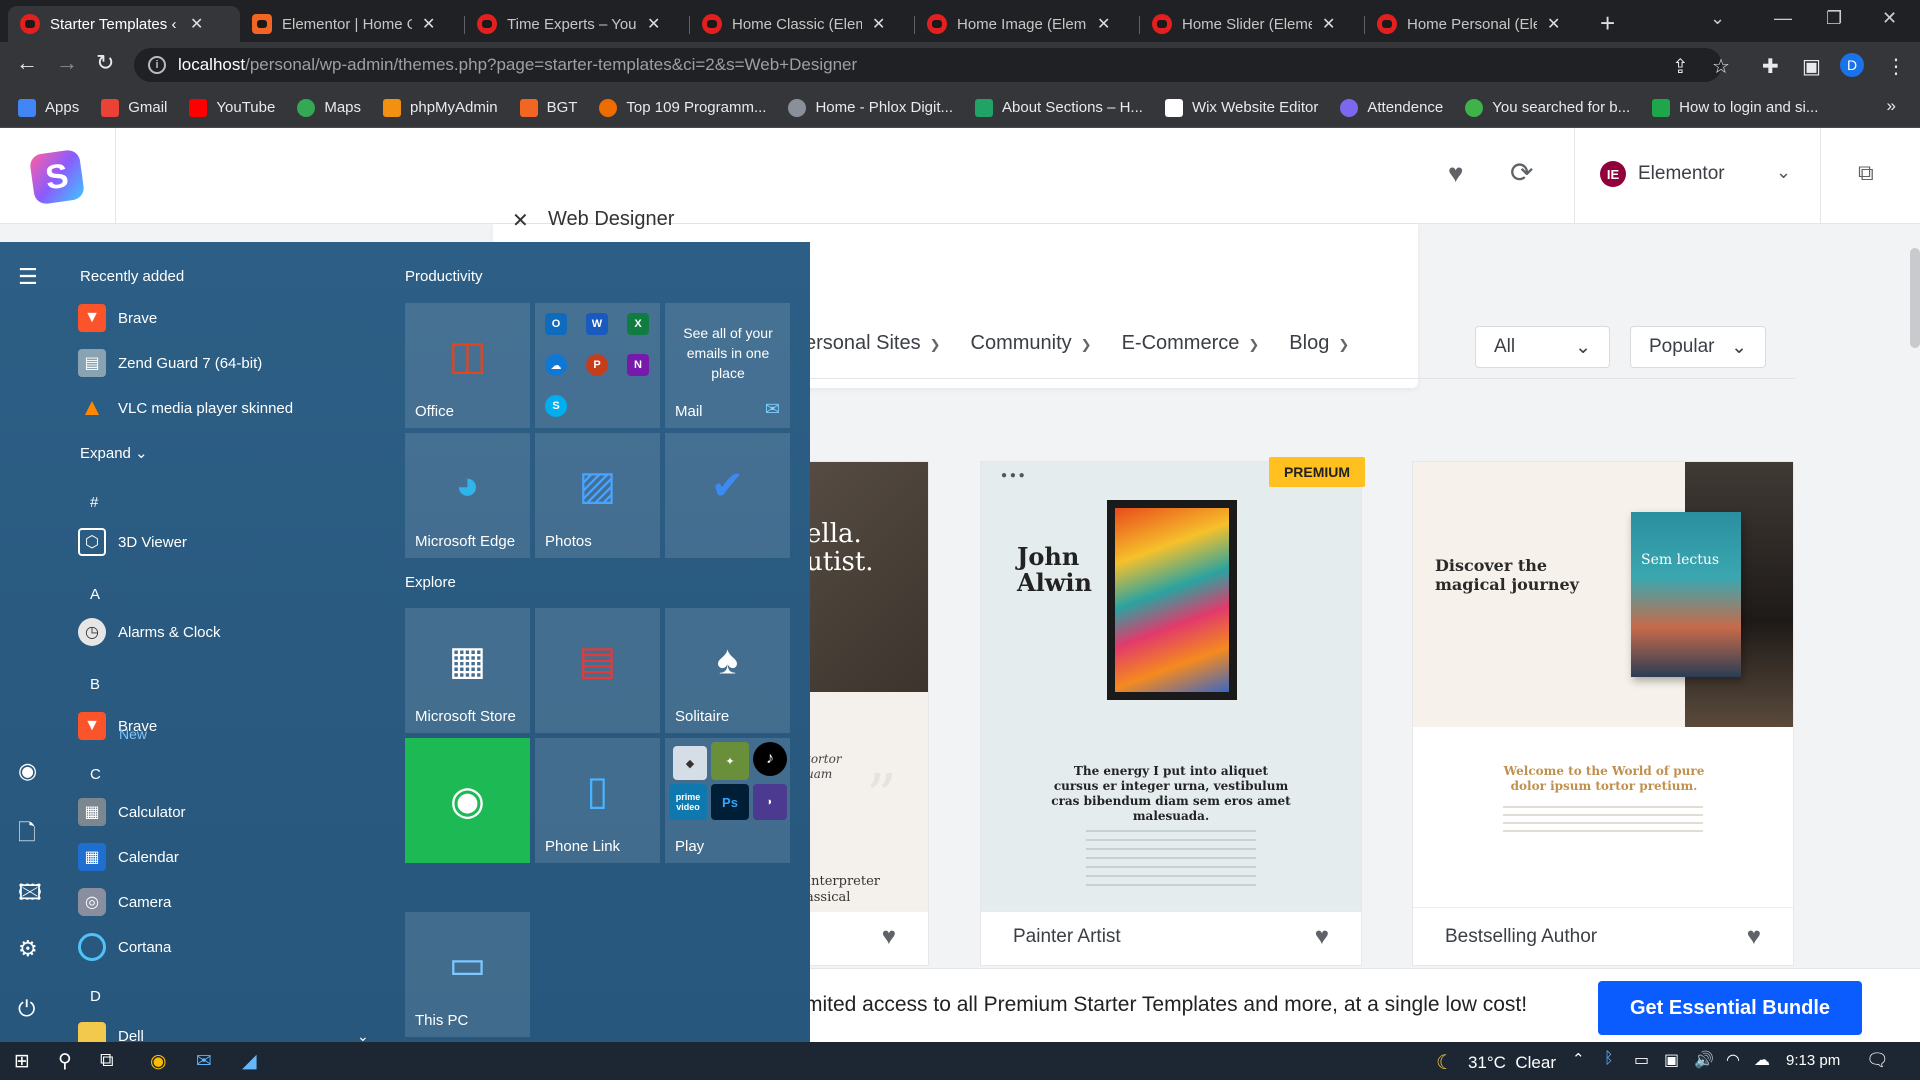 The height and width of the screenshot is (1080, 1920). What do you see at coordinates (1641, 1060) in the screenshot?
I see `battery-icon: ▭` at bounding box center [1641, 1060].